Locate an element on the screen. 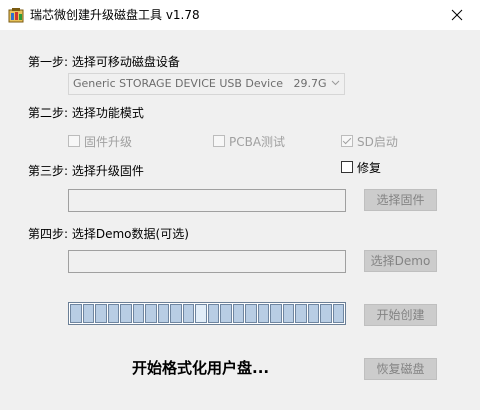 This screenshot has width=480, height=410. firmware-upgrade-checkbox is located at coordinates (74, 141).